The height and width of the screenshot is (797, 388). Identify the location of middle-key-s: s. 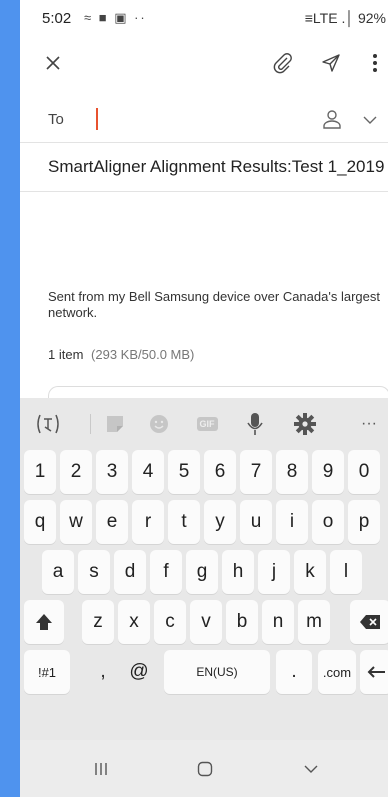
(94, 572).